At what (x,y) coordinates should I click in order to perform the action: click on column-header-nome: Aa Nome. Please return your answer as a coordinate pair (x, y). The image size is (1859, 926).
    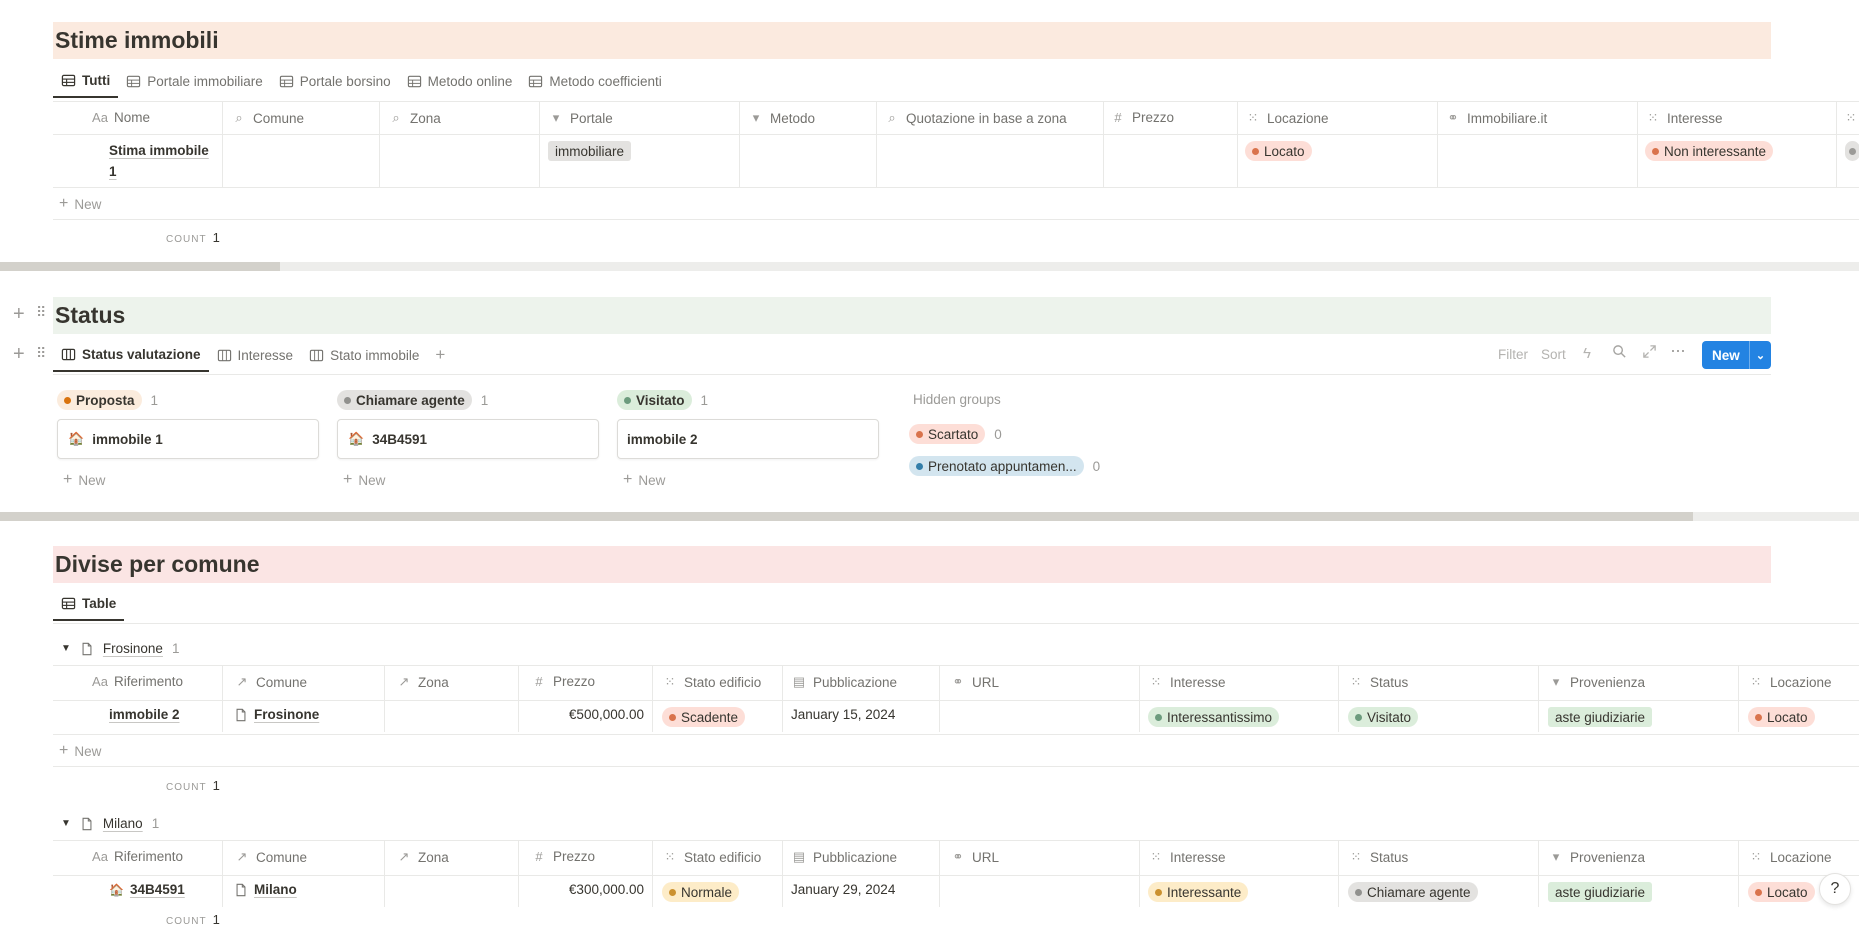
    Looking at the image, I should click on (121, 117).